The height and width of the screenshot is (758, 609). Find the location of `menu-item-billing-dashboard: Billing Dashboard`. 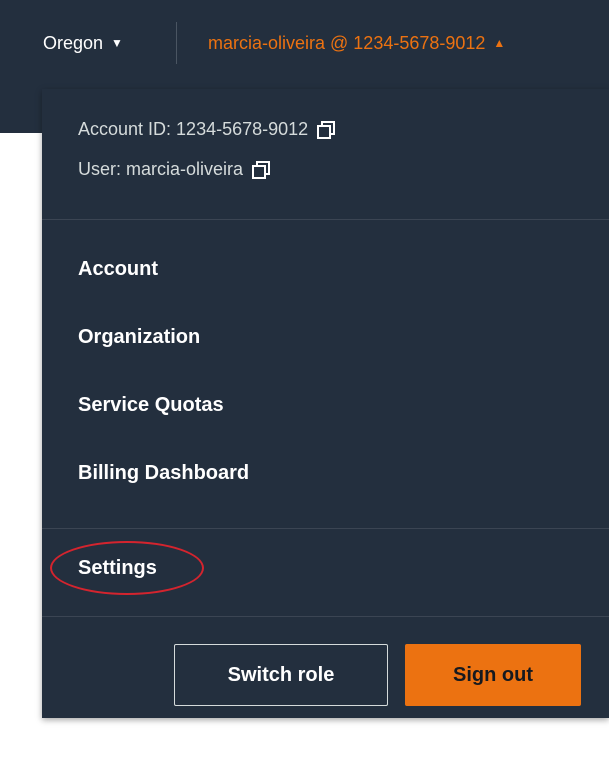

menu-item-billing-dashboard: Billing Dashboard is located at coordinates (163, 473).